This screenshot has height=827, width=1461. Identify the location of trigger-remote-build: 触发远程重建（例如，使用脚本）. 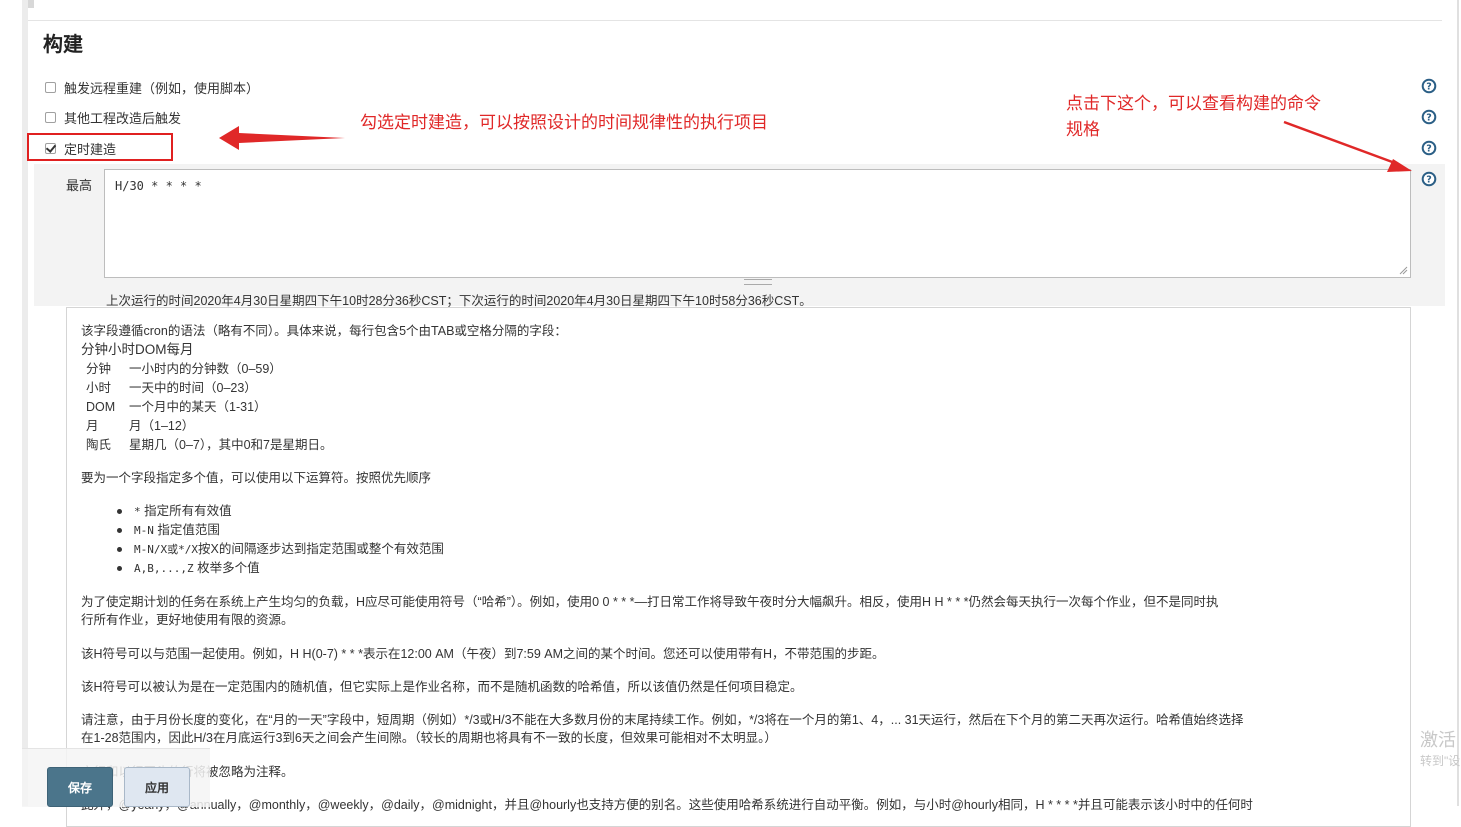
(152, 87).